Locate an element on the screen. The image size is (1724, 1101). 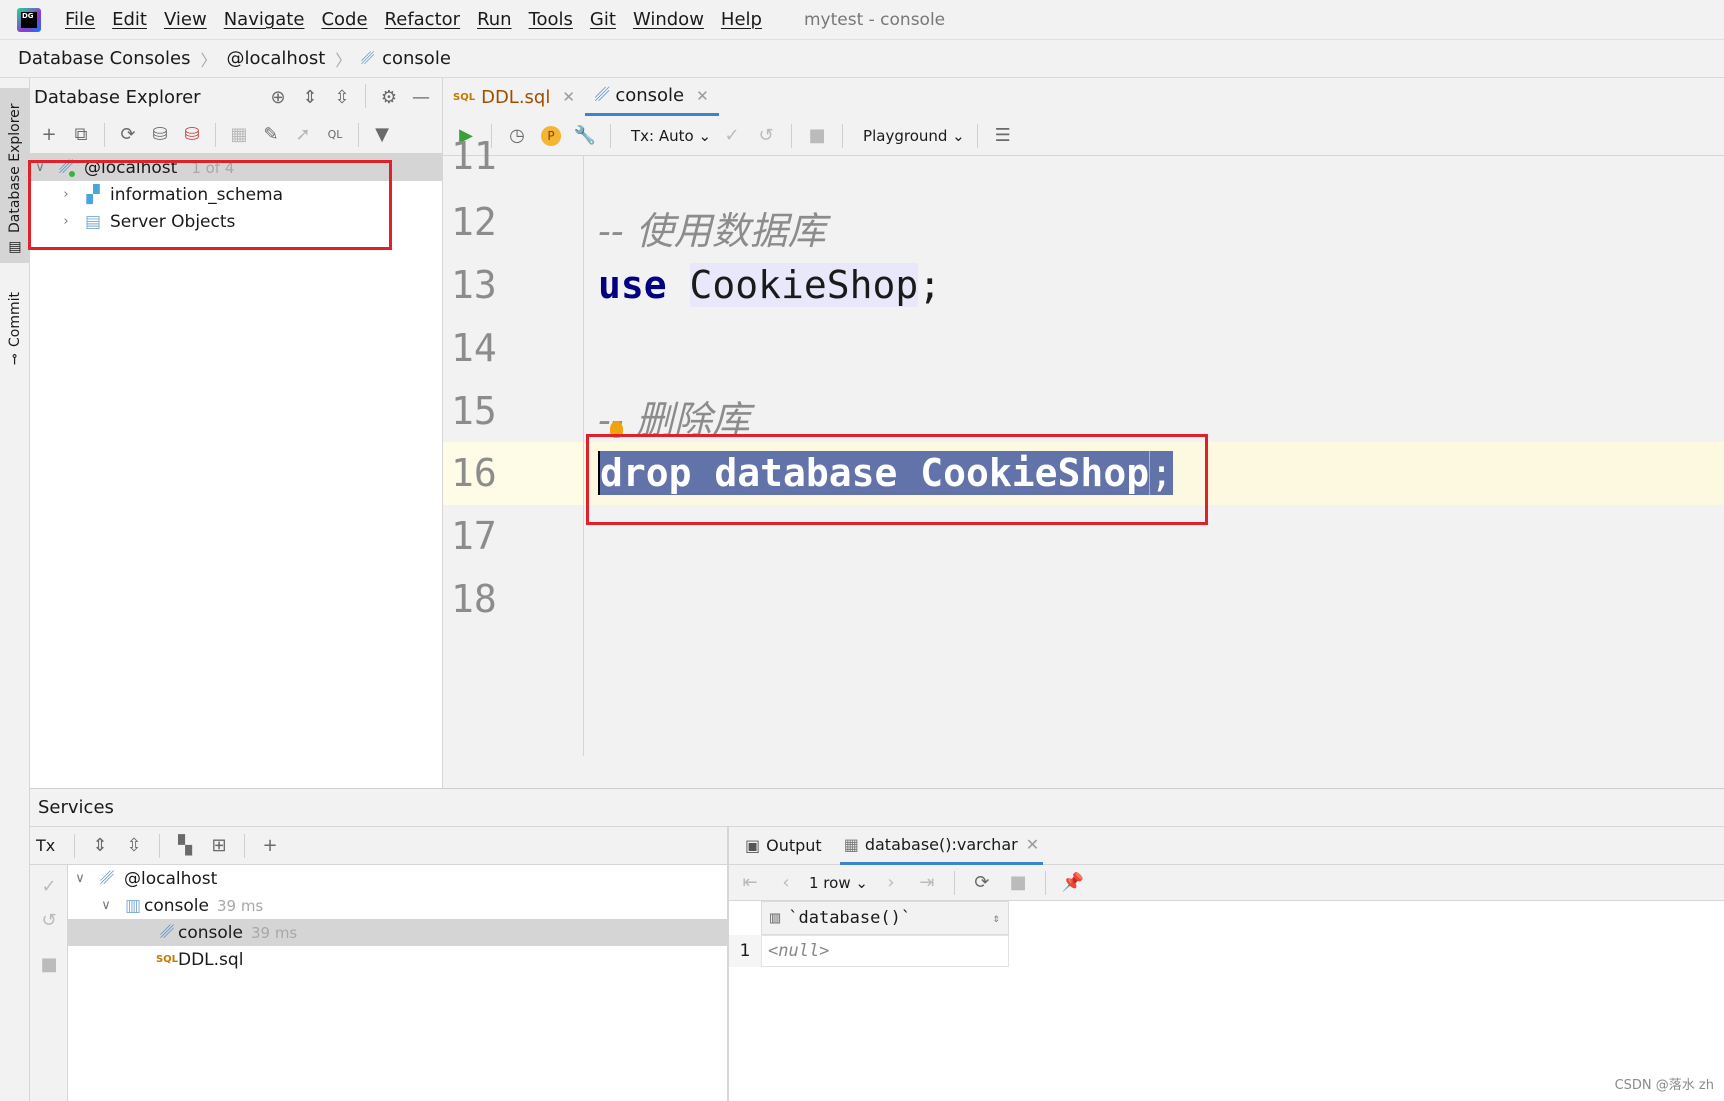
table-icon: ▦ is located at coordinates (239, 135).